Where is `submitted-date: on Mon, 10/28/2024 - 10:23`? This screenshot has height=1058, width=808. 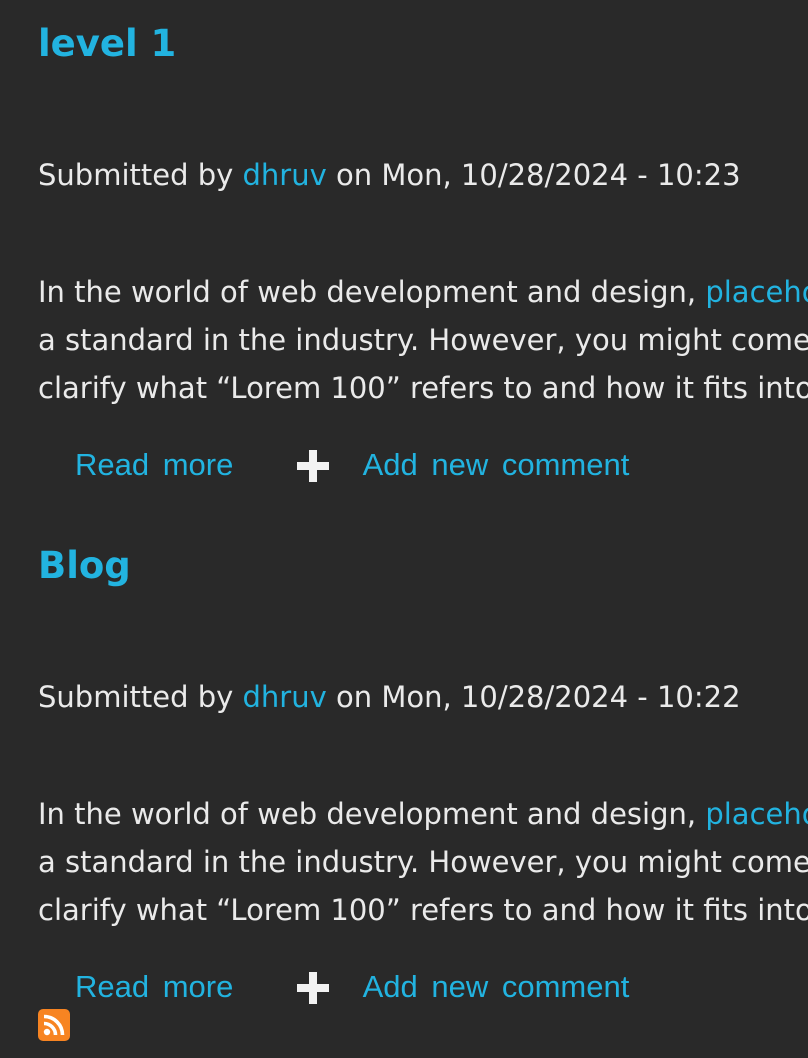
submitted-date: on Mon, 10/28/2024 - 10:23 is located at coordinates (538, 175).